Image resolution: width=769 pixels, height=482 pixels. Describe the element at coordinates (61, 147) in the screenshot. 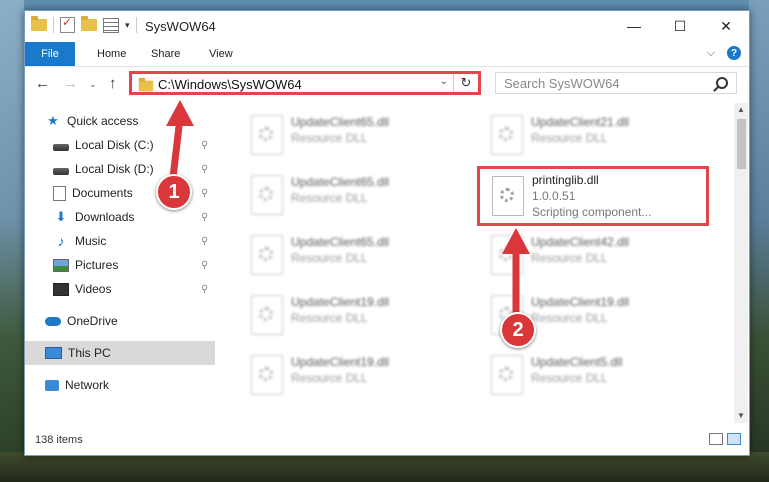

I see `disk-icon` at that location.